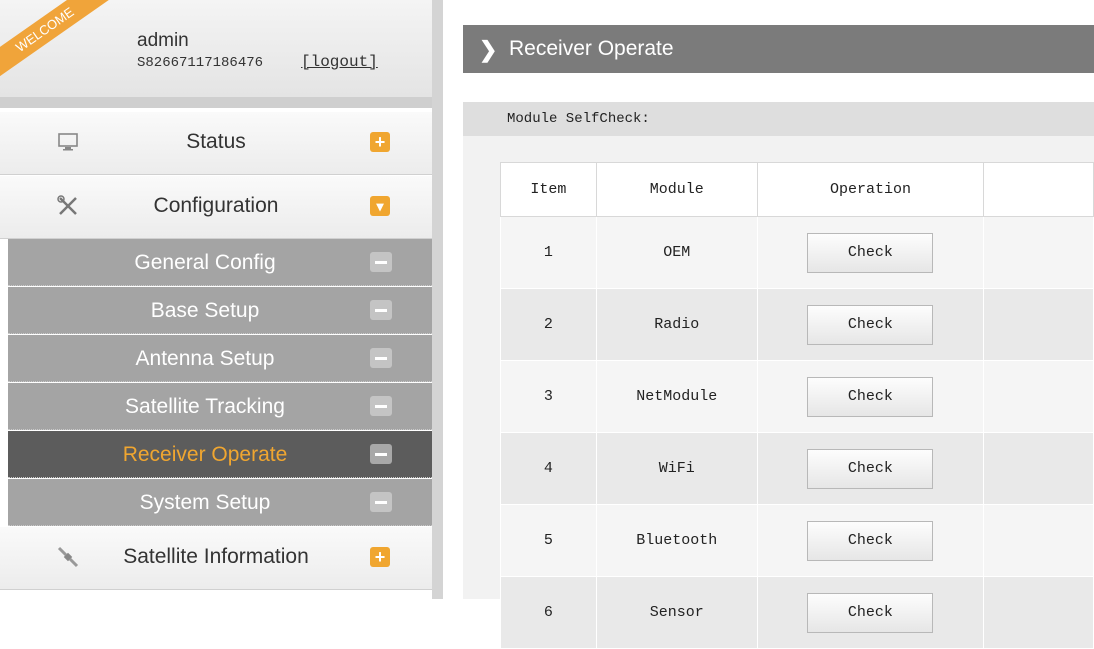 The width and height of the screenshot is (1094, 649). Describe the element at coordinates (548, 396) in the screenshot. I see `item-number: 3` at that location.